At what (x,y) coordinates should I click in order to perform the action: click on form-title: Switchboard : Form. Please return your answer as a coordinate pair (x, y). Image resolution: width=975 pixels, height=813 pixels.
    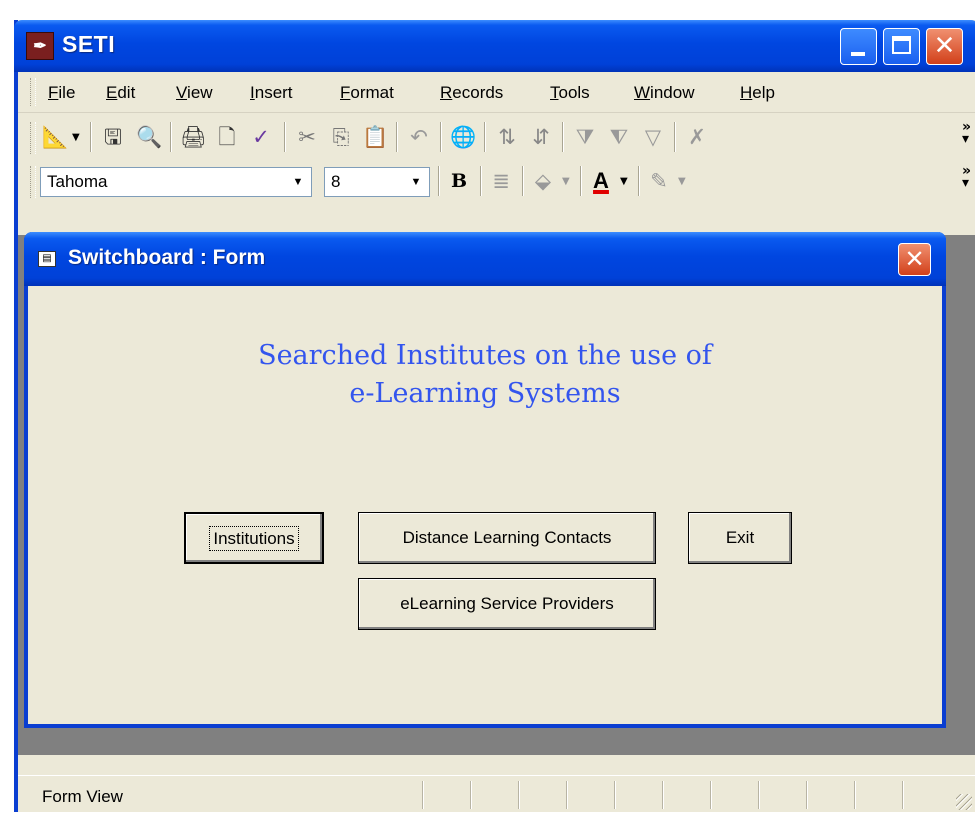
    Looking at the image, I should click on (167, 257).